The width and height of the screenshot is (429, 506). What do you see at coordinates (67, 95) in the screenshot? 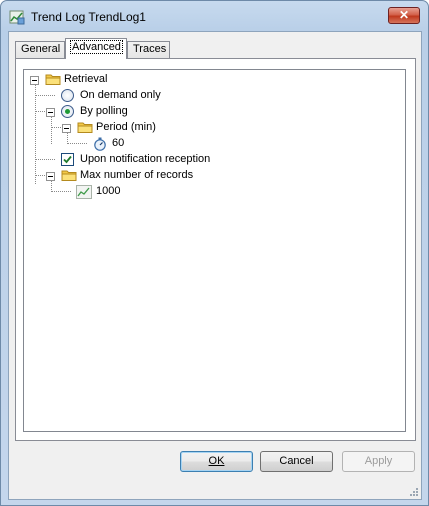
I see `on-demand-radio` at bounding box center [67, 95].